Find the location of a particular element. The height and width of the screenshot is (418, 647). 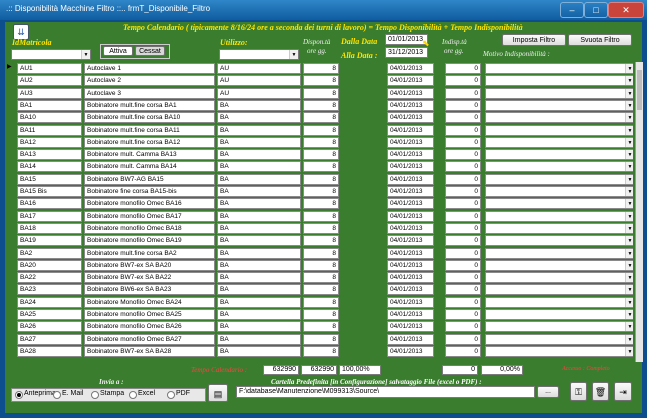

cell-id: AU3 is located at coordinates (49, 93).